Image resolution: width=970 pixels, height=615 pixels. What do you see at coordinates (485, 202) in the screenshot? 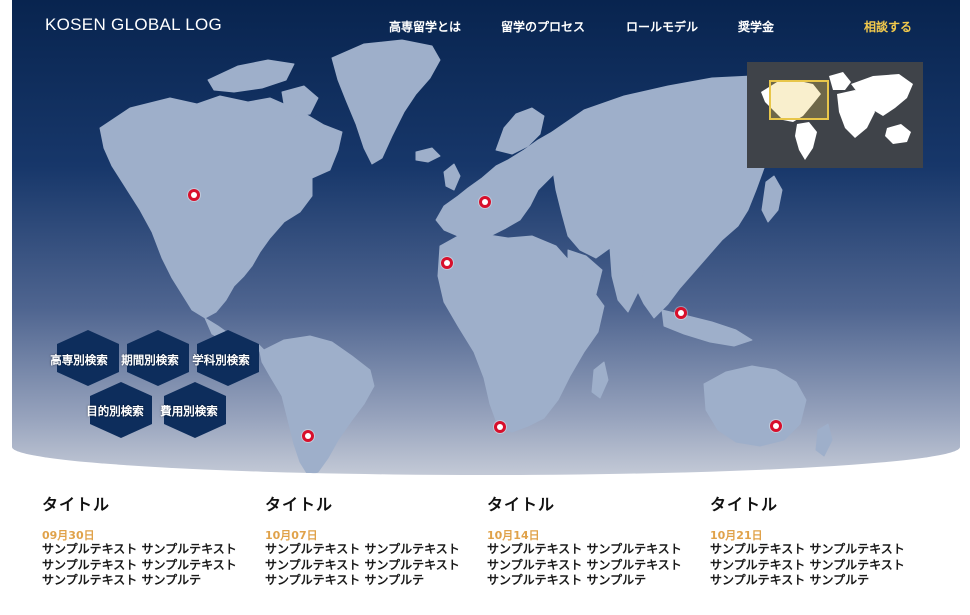
I see `map-pin-germany` at bounding box center [485, 202].